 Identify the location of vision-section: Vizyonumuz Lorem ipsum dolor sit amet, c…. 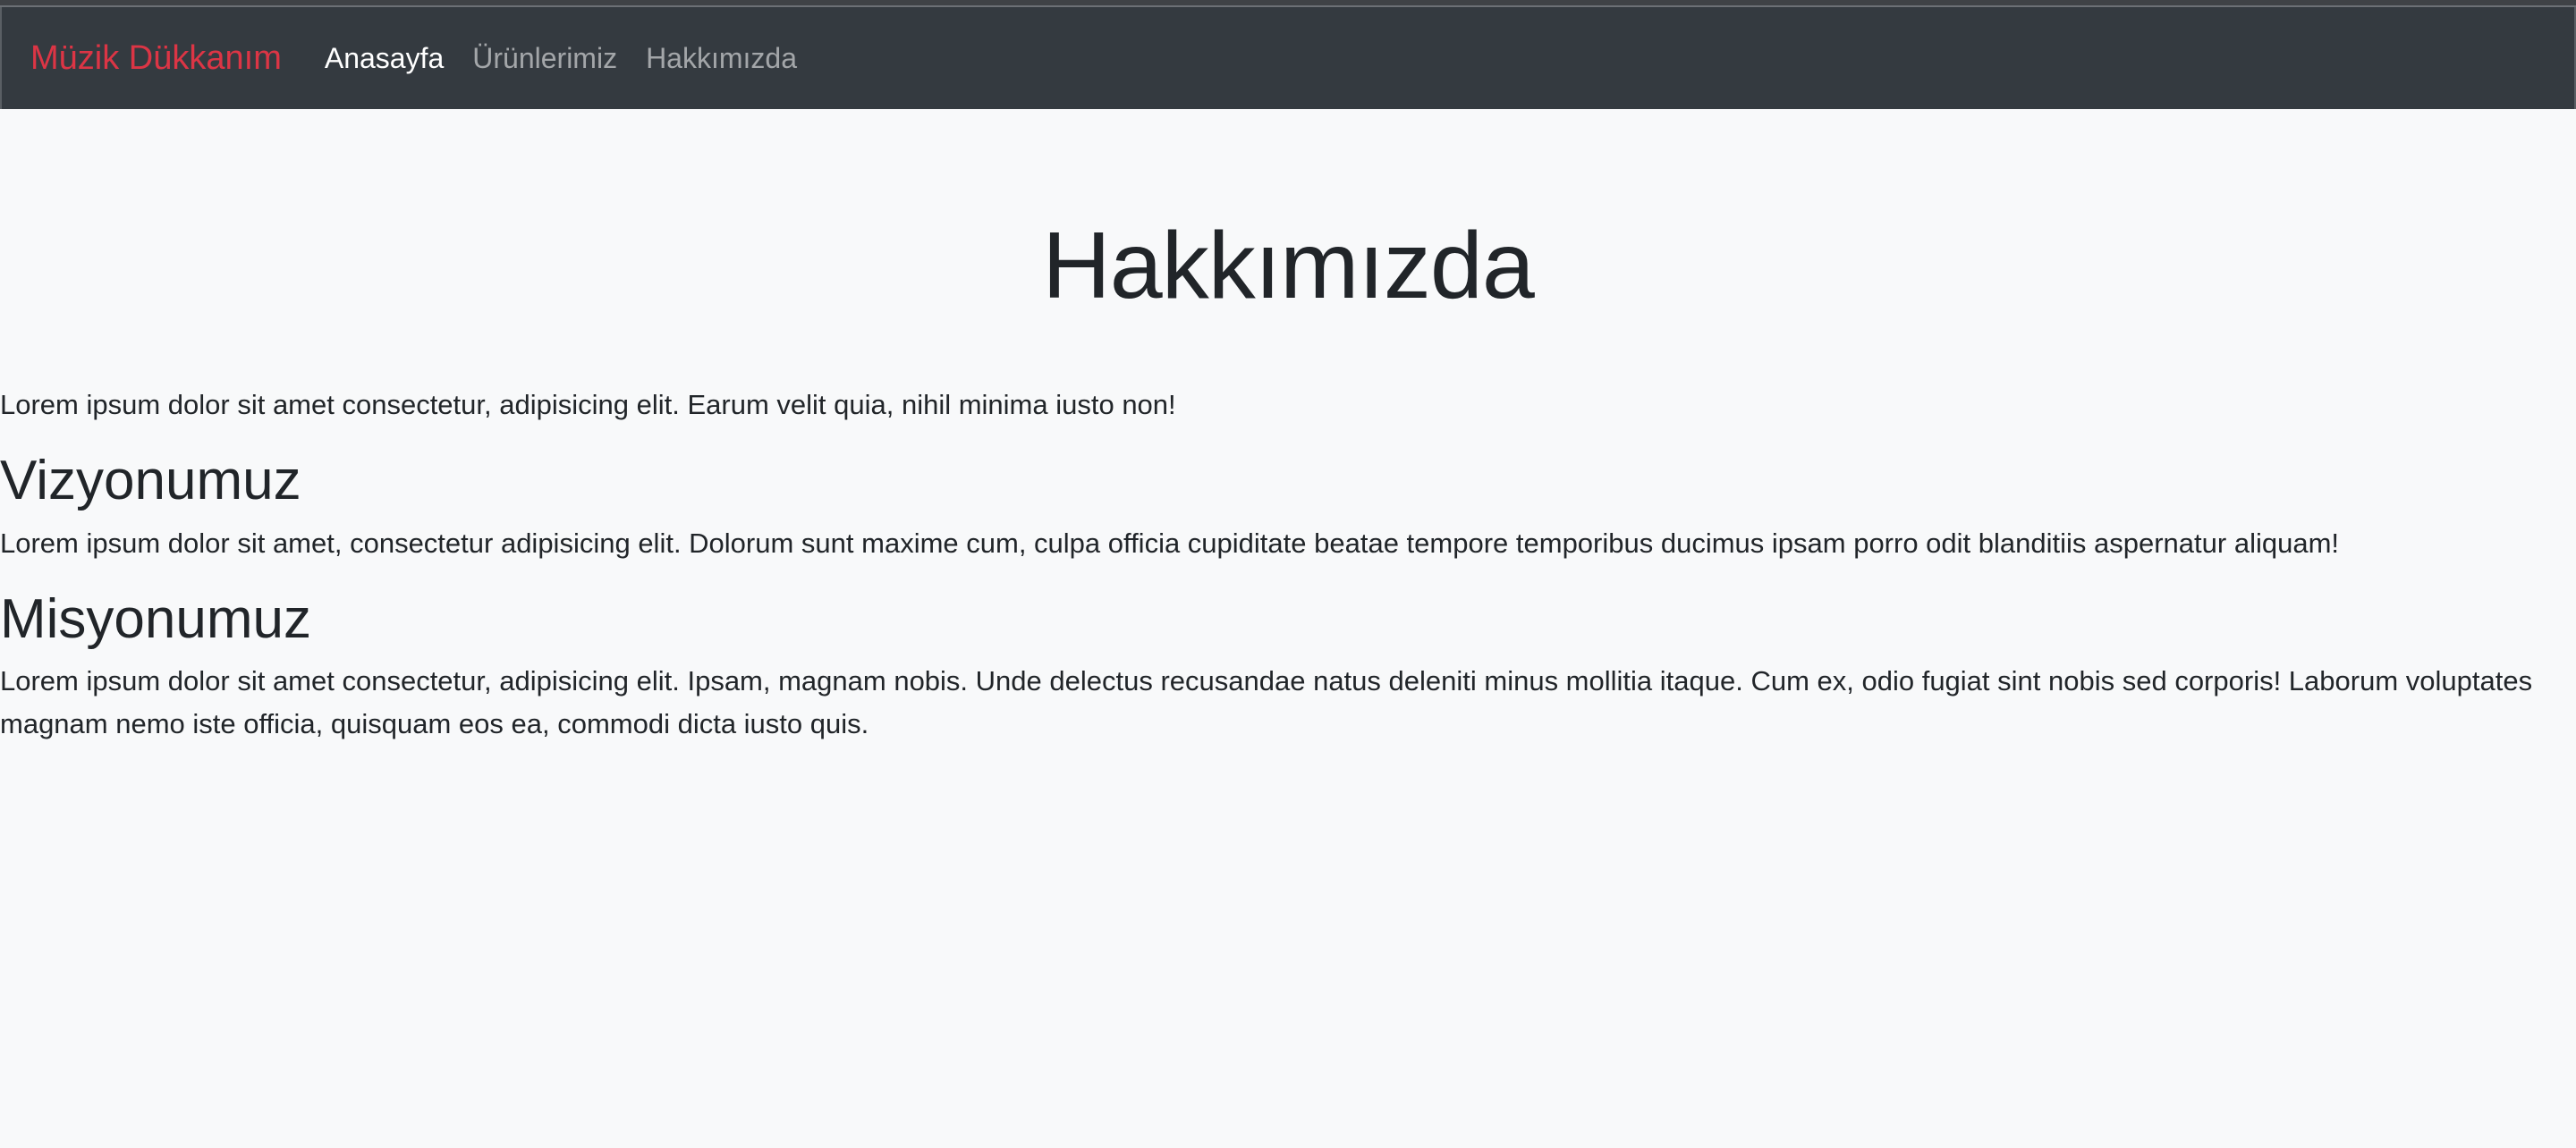
(1288, 506).